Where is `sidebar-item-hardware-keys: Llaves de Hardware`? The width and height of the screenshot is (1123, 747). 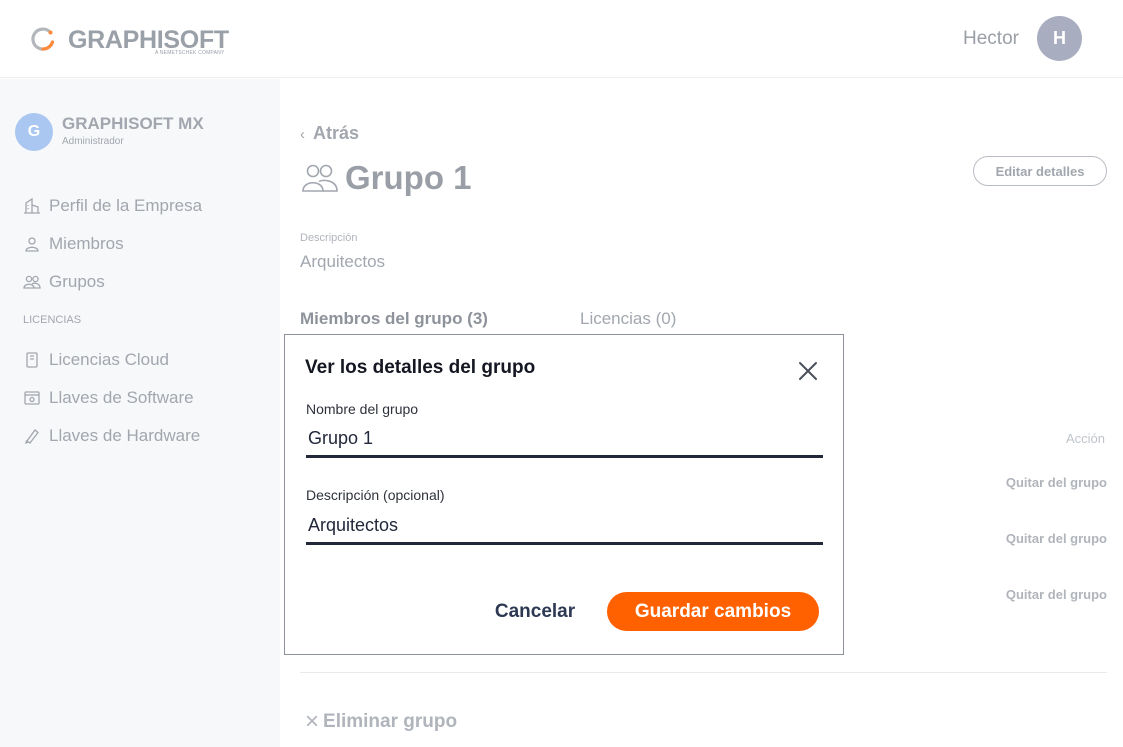 sidebar-item-hardware-keys: Llaves de Hardware is located at coordinates (111, 436).